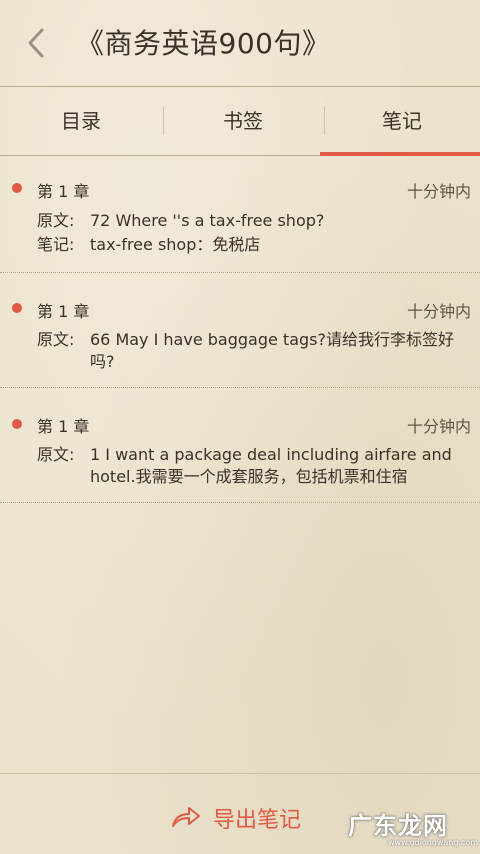  I want to click on original-text: 72 Where ''s a tax-free shop?, so click(207, 220).